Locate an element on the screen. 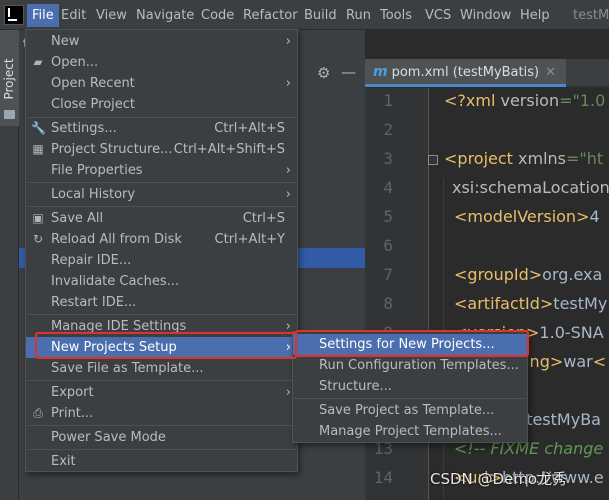  gear-icon: ⚙ is located at coordinates (323, 73).